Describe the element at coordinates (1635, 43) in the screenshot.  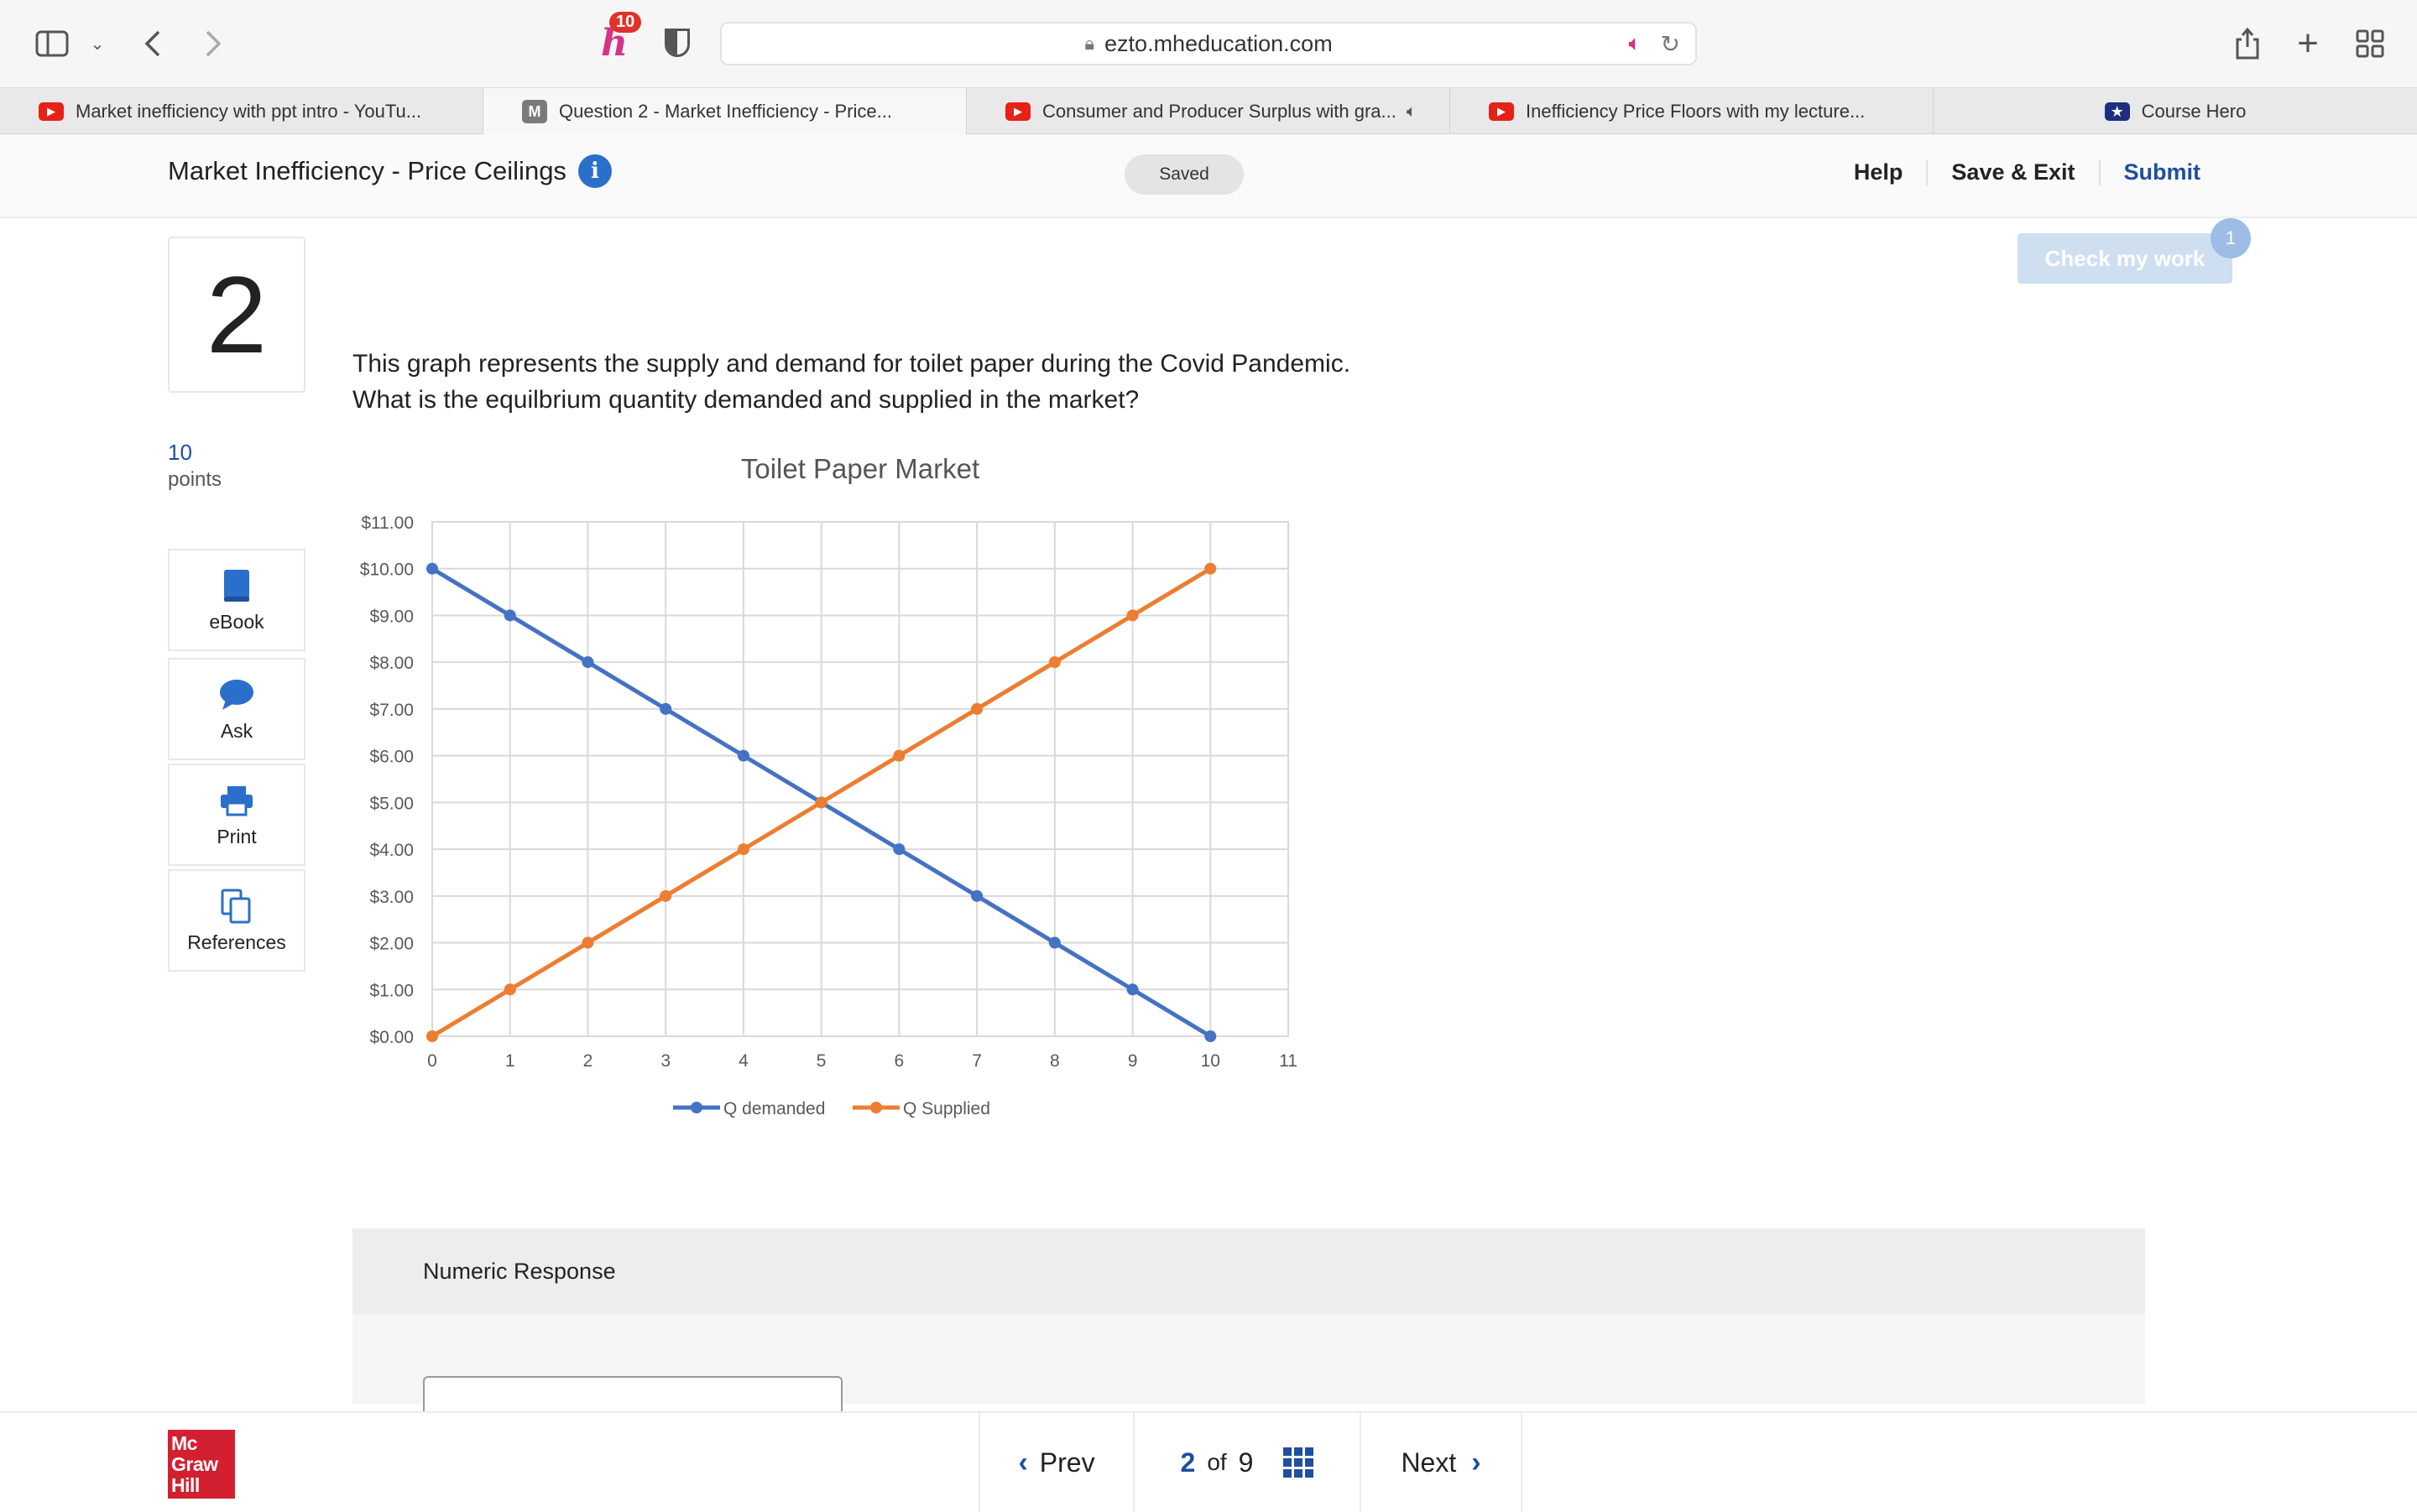
I see `speaker-icon: 🔈︎` at that location.